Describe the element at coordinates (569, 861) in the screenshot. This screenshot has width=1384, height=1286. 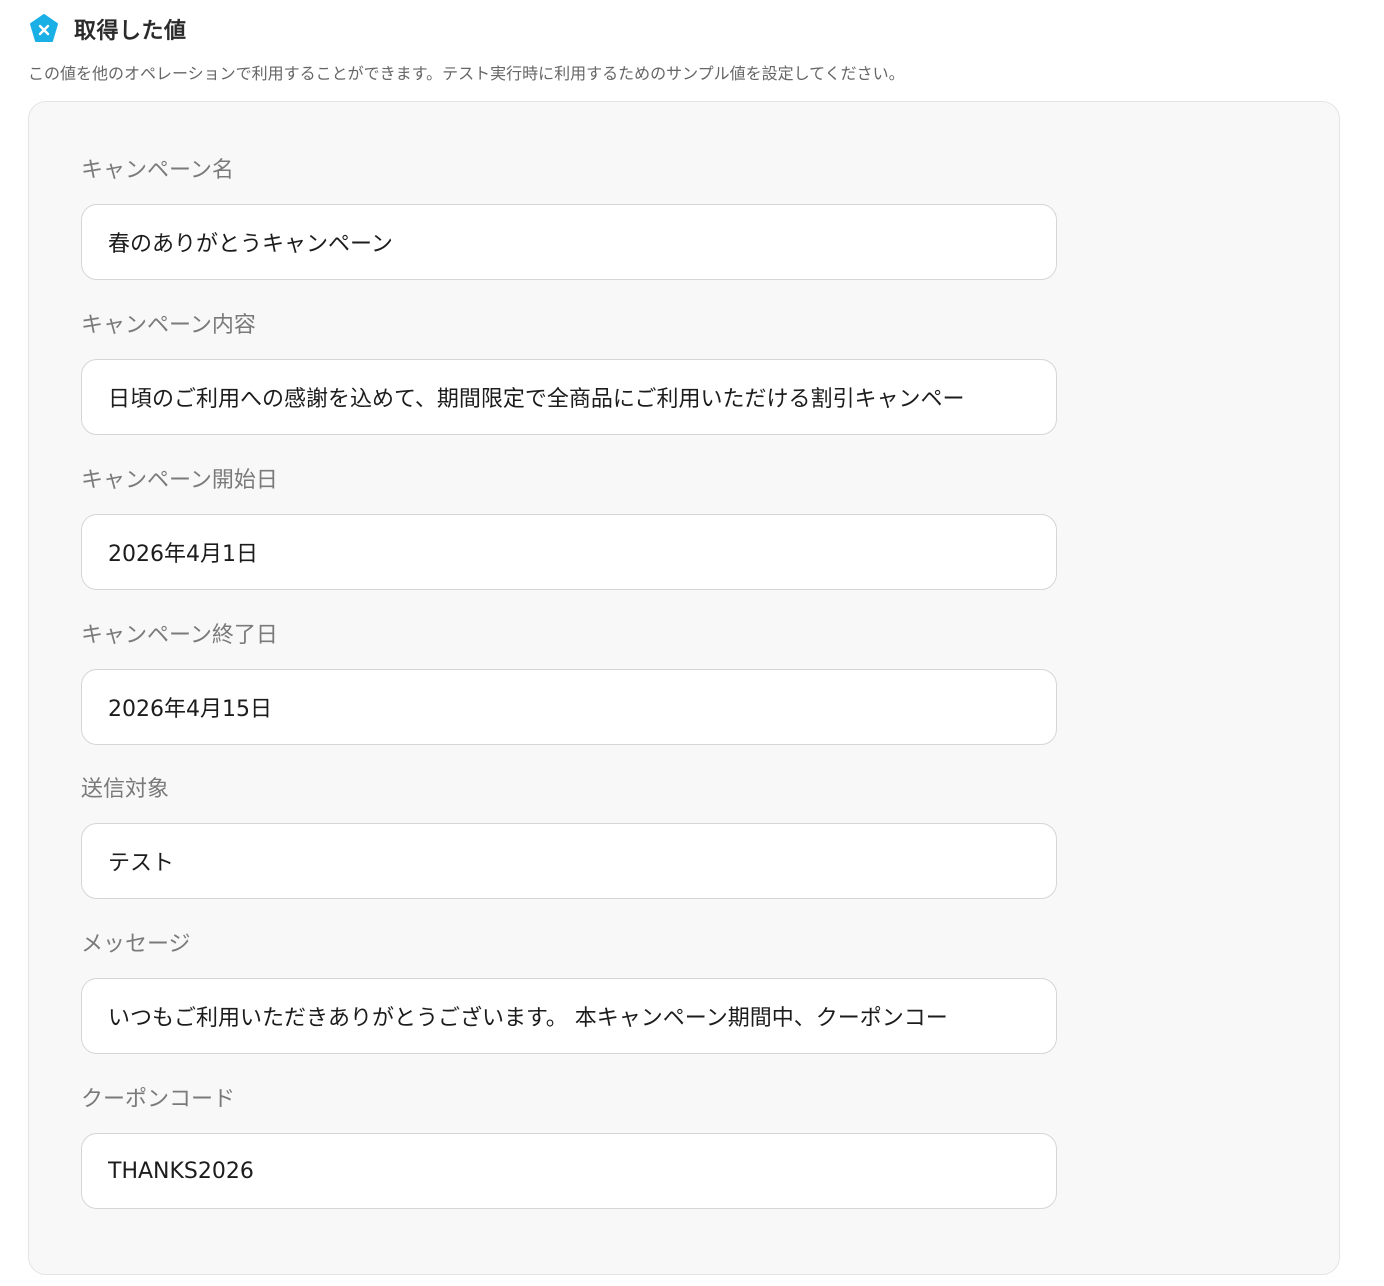
I see `send-target-input: テスト` at that location.